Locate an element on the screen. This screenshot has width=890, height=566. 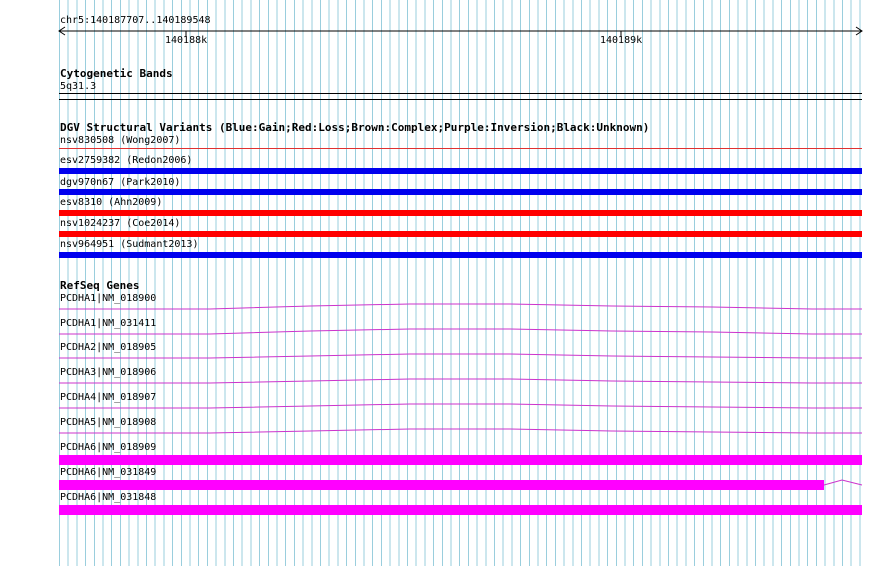
dgv-feature-label: esv2759382 (Redon2006) is located at coordinates (126, 160).